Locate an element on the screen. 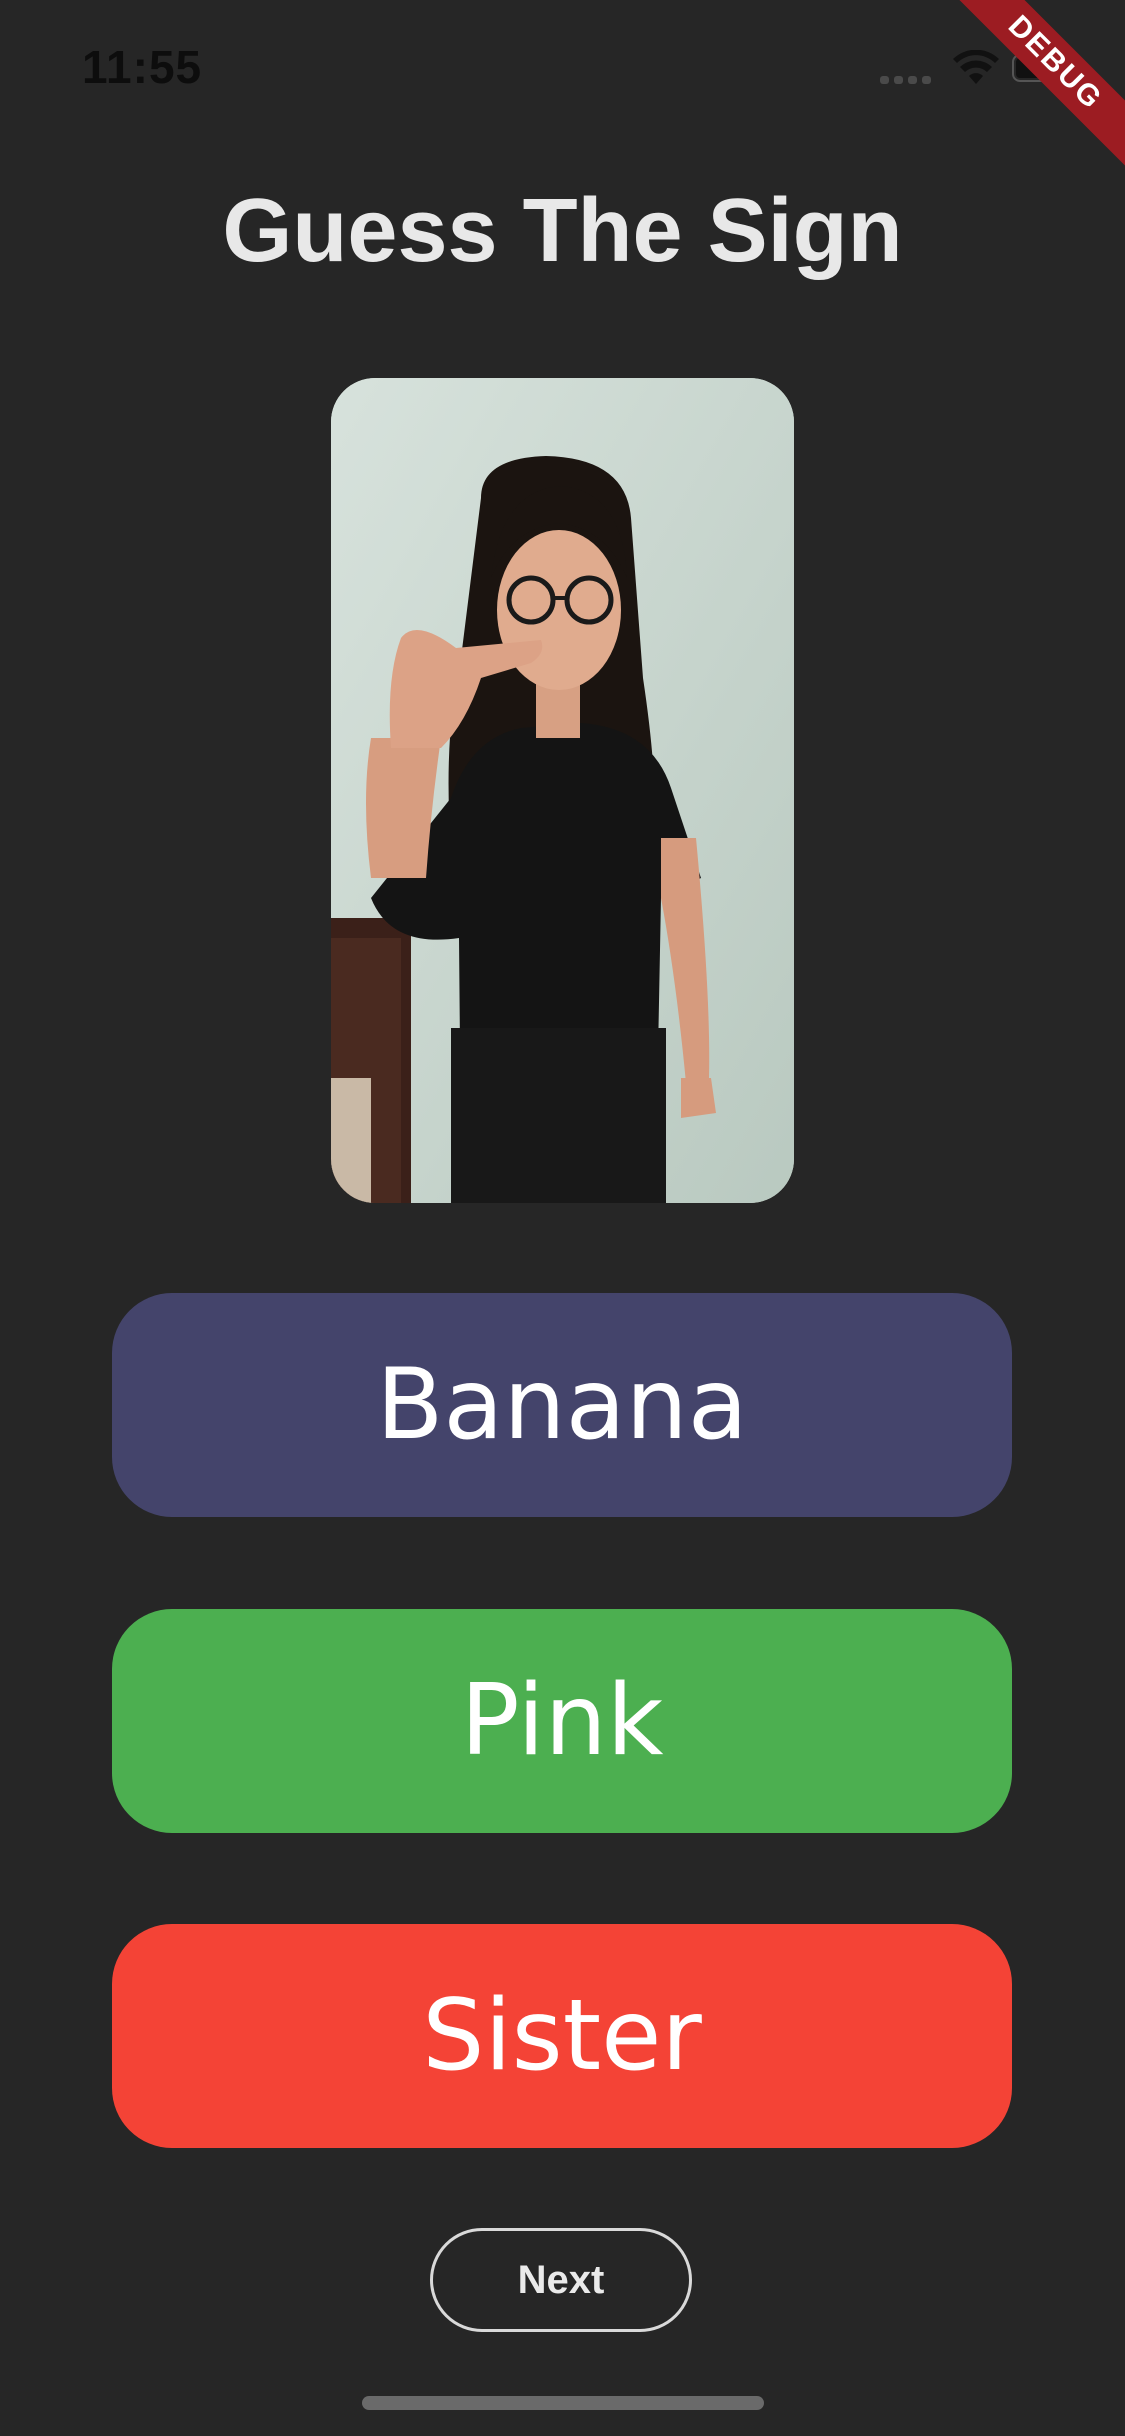 The height and width of the screenshot is (2436, 1125). status-time: 11:55 is located at coordinates (142, 67).